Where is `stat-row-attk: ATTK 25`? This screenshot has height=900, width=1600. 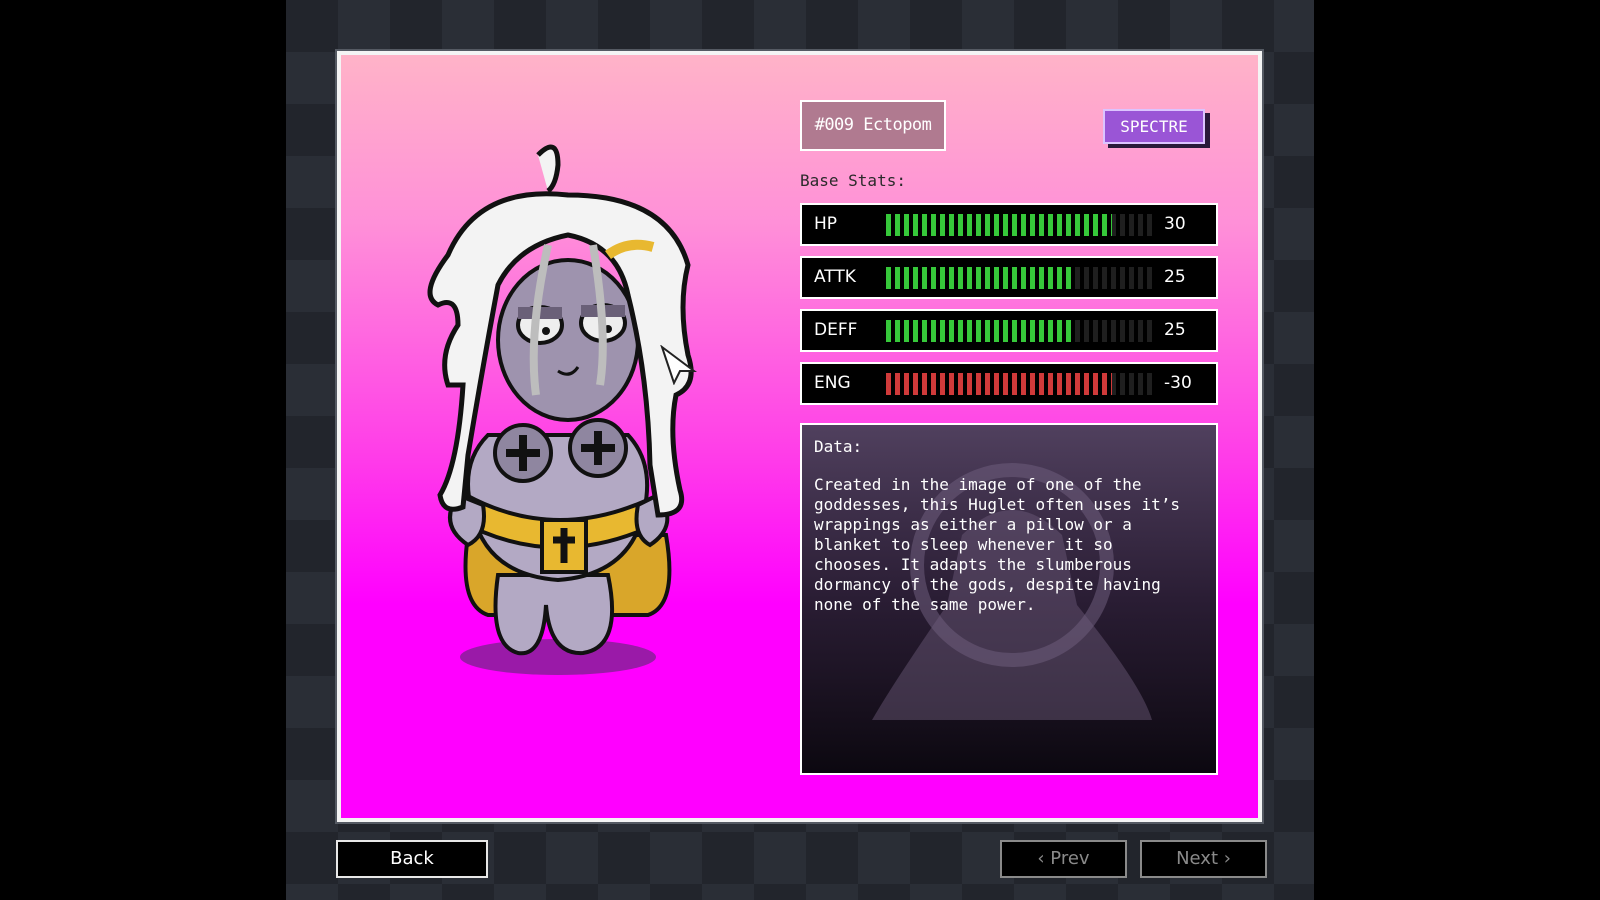
stat-row-attk: ATTK 25 is located at coordinates (1009, 277).